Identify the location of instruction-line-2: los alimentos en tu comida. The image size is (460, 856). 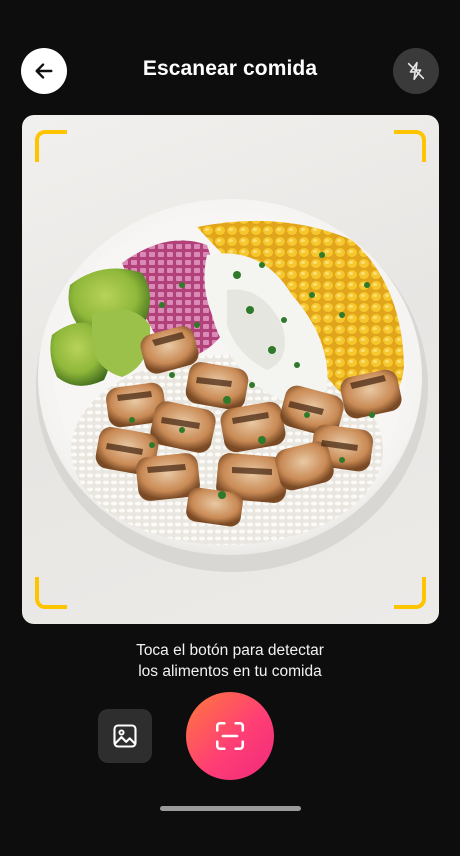
(230, 671).